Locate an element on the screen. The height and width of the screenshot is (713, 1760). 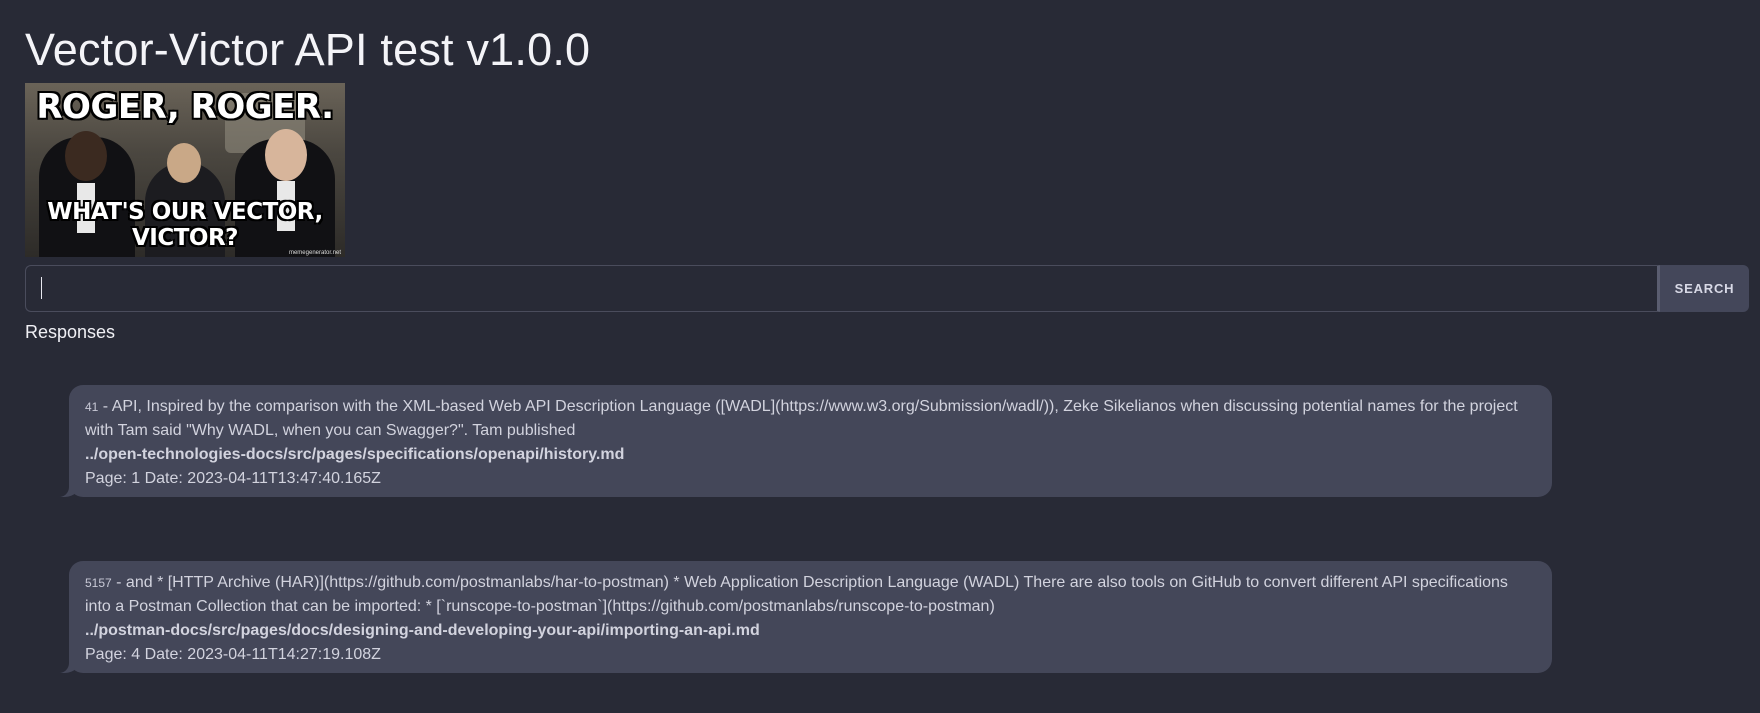
text-caret is located at coordinates (41, 288).